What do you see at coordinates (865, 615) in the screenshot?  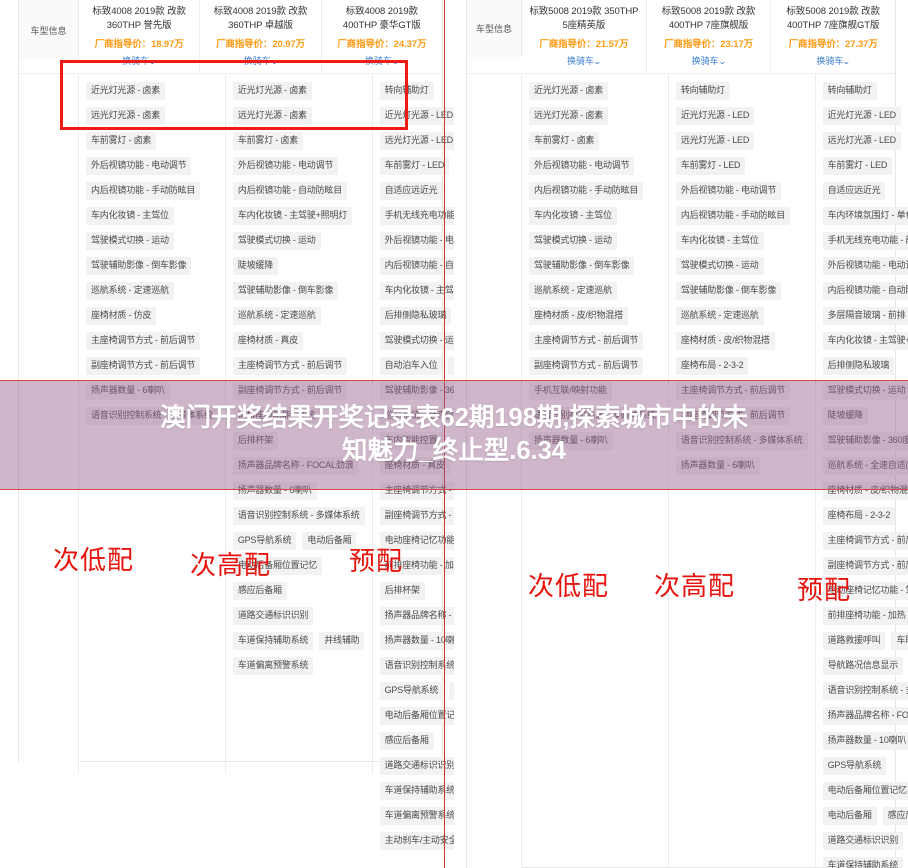 I see `feature-chip: 前排座椅功能 - 加热` at bounding box center [865, 615].